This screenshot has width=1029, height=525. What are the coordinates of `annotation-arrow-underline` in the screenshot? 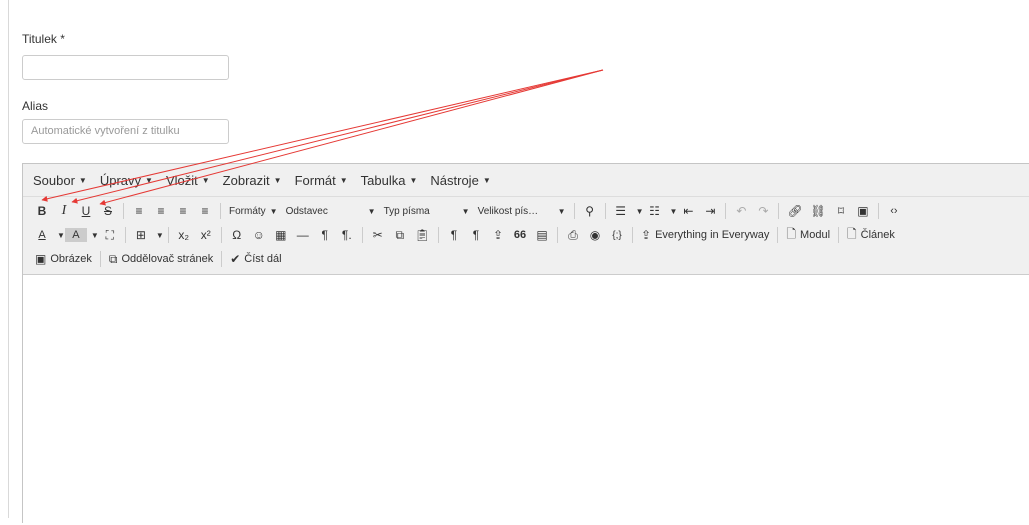 It's located at (351, 137).